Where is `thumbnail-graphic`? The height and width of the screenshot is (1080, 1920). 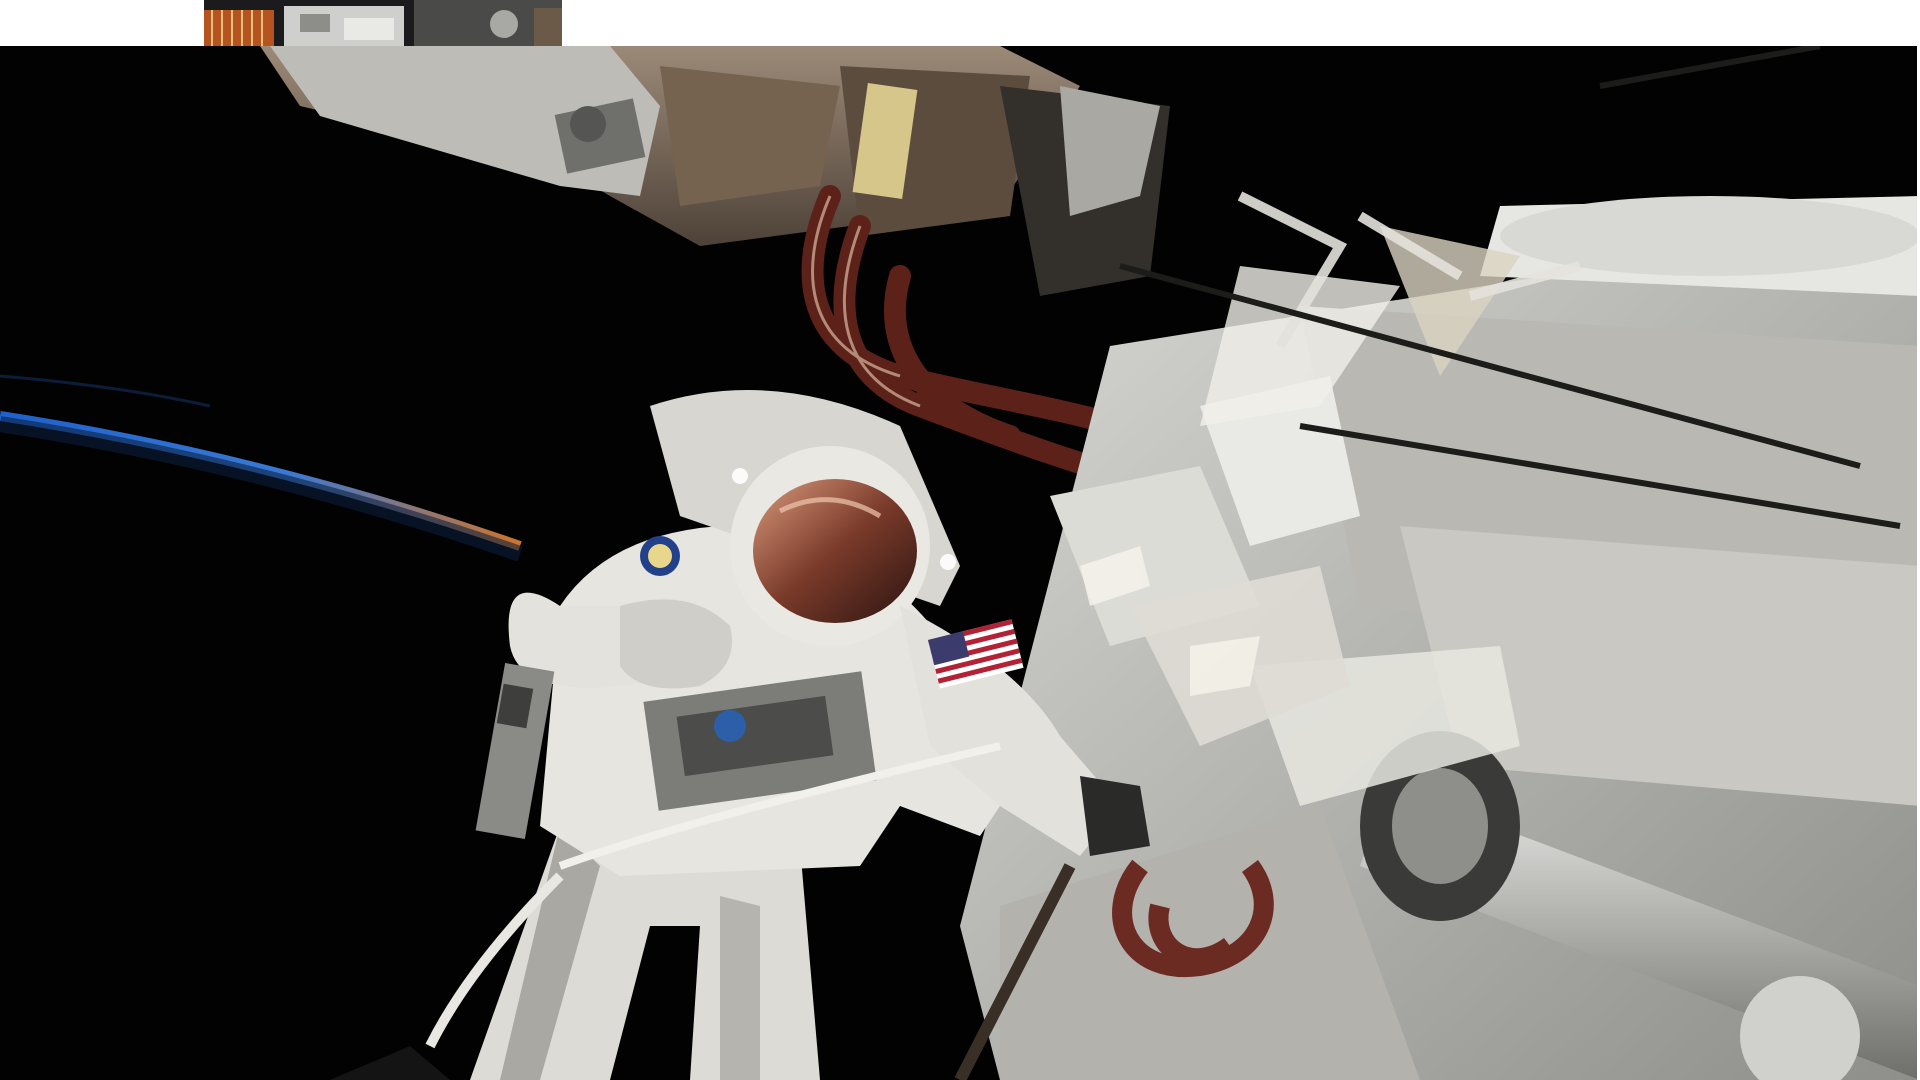
thumbnail-graphic is located at coordinates (383, 23).